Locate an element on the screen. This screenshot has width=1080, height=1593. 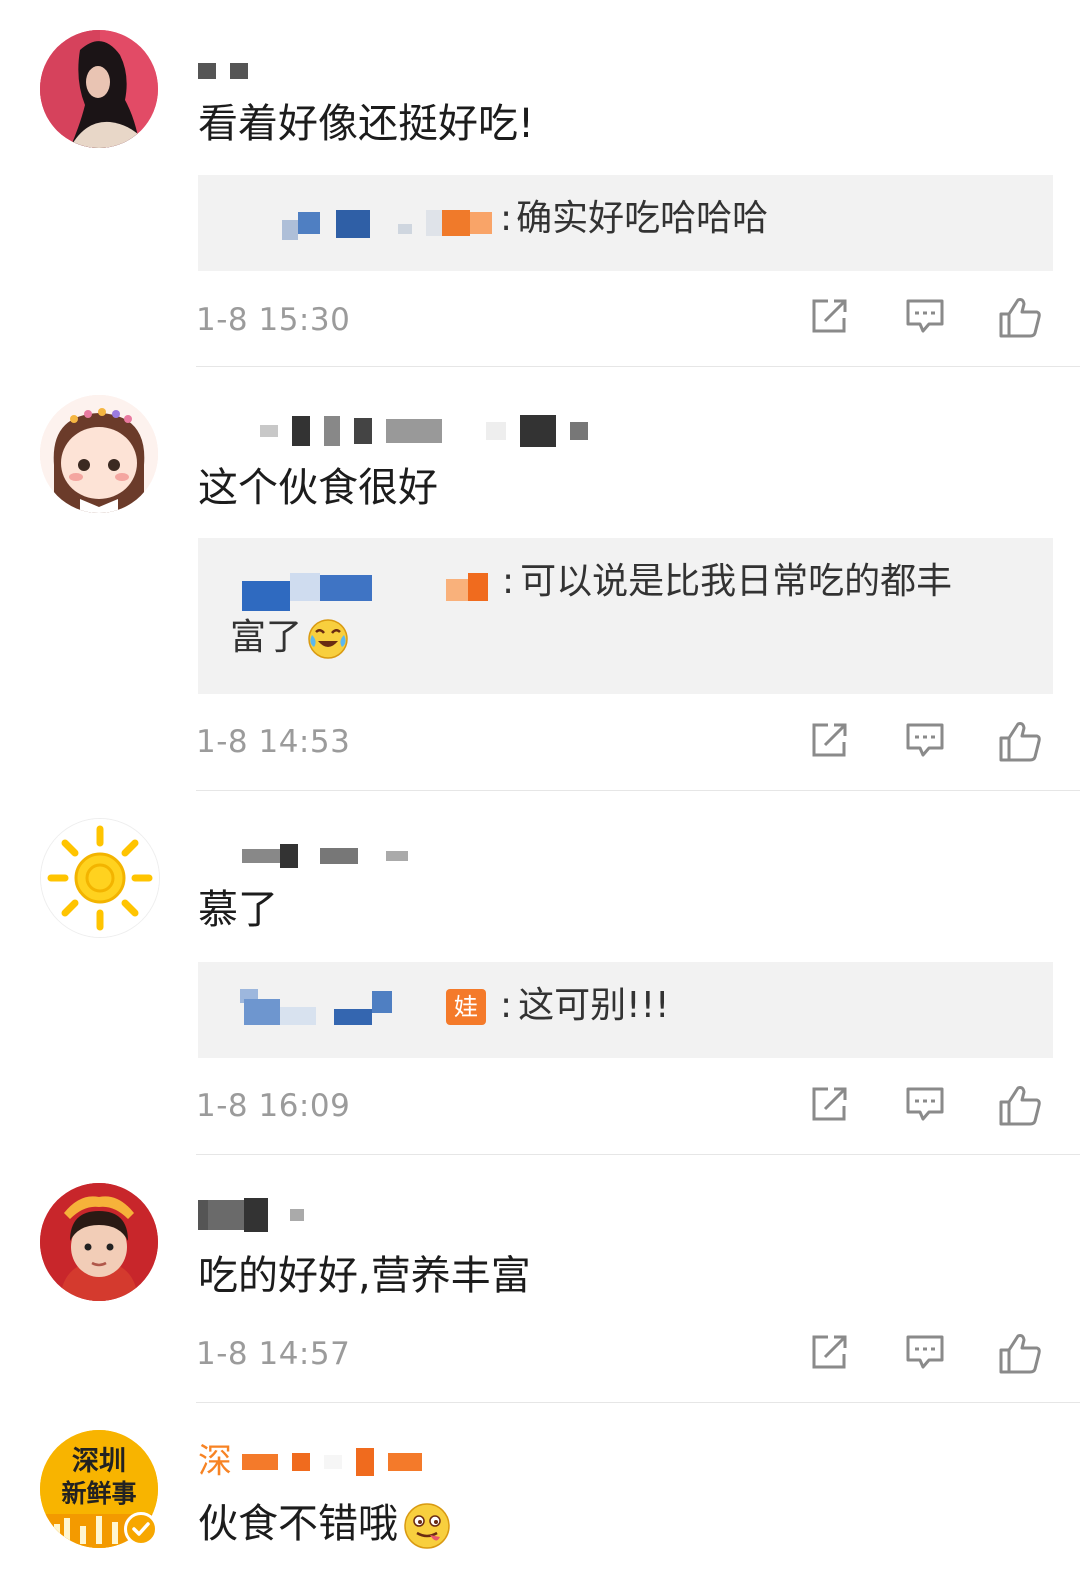
comment-text: 伙食不错哦 is located at coordinates (325, 1524).